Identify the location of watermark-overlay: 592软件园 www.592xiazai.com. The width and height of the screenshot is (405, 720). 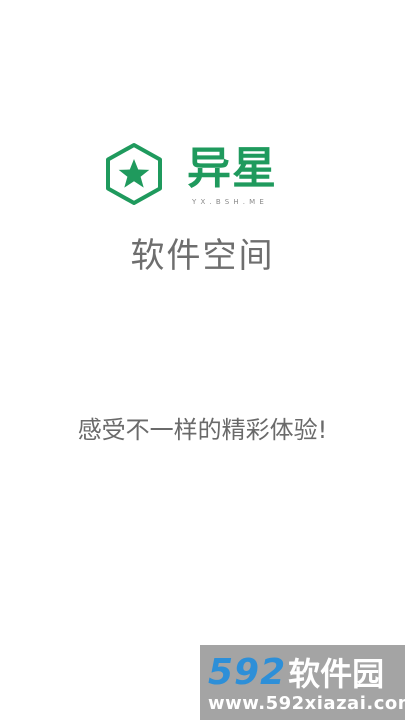
(302, 682).